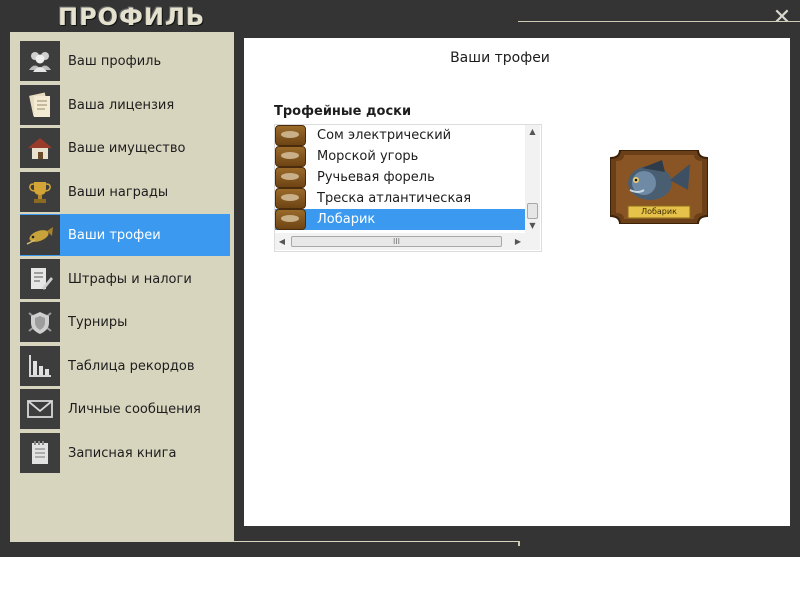  What do you see at coordinates (40, 409) in the screenshot?
I see `envelope-icon` at bounding box center [40, 409].